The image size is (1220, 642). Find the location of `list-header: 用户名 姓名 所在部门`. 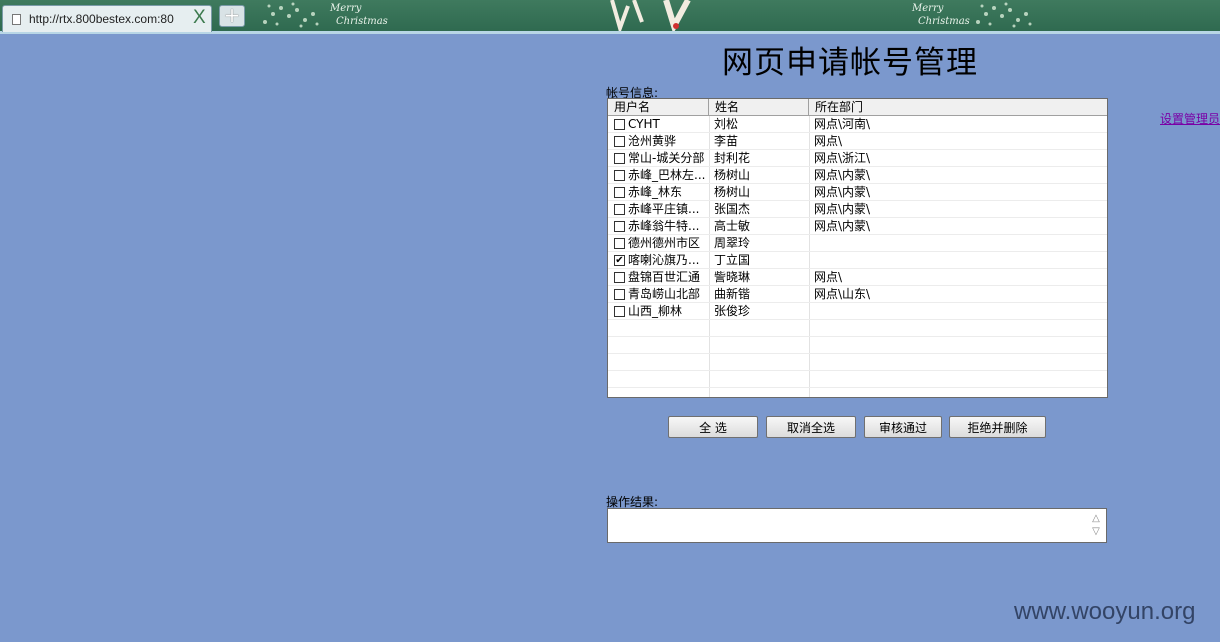

list-header: 用户名 姓名 所在部门 is located at coordinates (857, 107).